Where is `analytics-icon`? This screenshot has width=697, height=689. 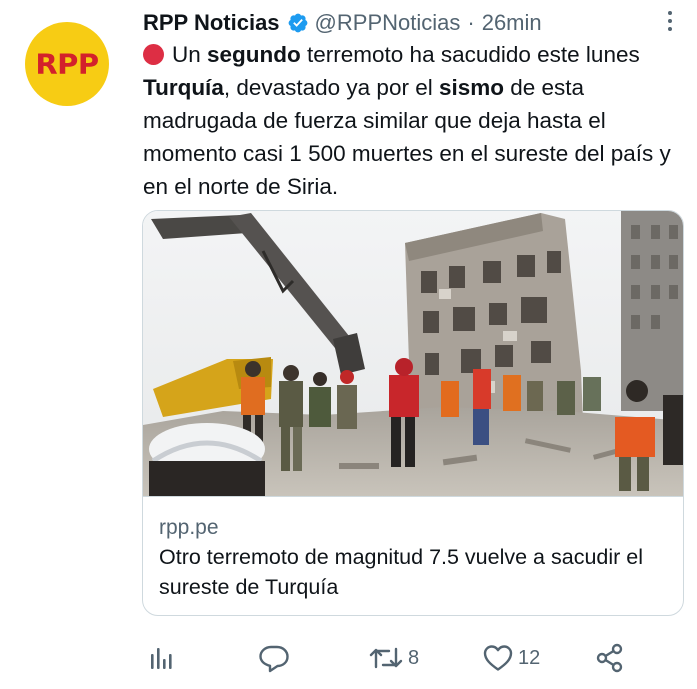 analytics-icon is located at coordinates (161, 658).